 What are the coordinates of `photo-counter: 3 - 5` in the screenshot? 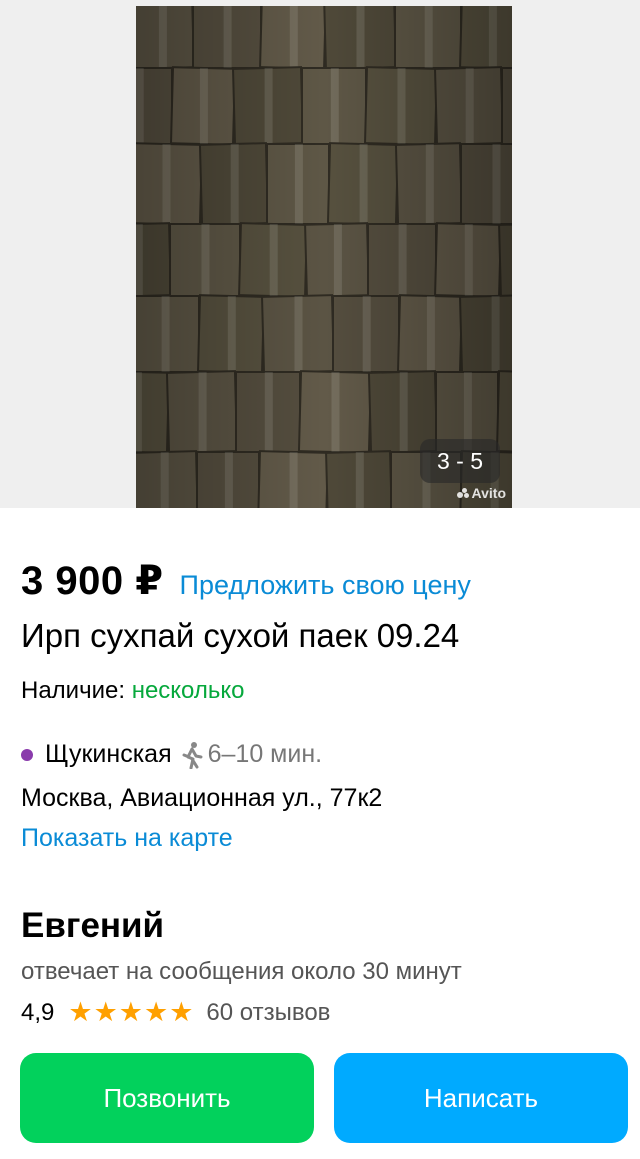 It's located at (460, 461).